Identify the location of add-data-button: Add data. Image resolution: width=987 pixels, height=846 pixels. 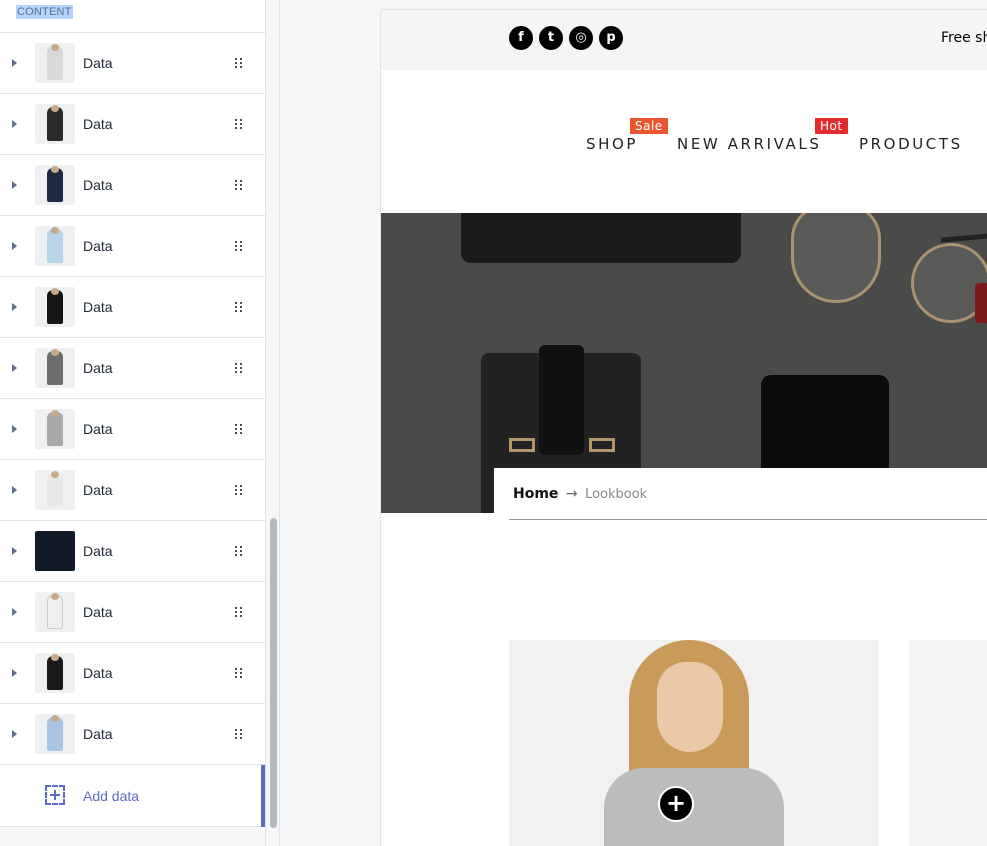
(132, 796).